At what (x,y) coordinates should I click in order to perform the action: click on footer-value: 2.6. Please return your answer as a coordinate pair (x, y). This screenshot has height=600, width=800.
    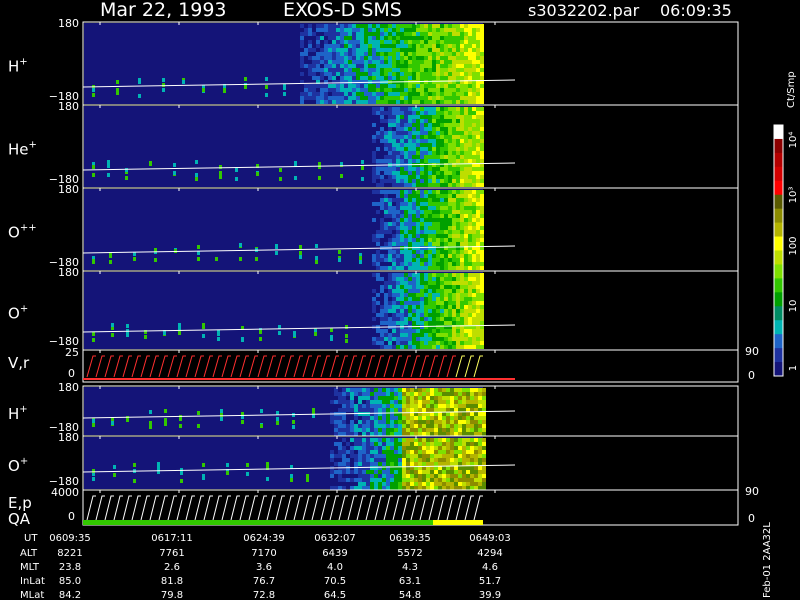
    Looking at the image, I should click on (172, 567).